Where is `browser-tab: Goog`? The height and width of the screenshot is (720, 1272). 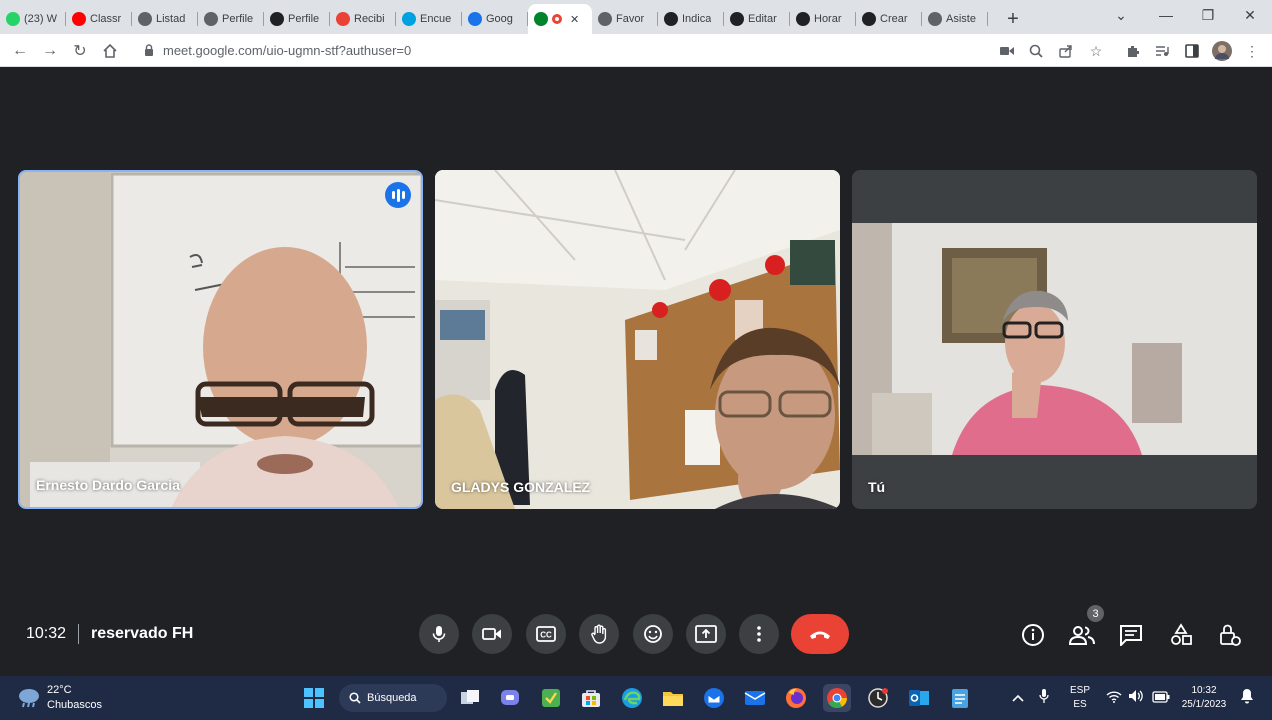 browser-tab: Goog is located at coordinates (495, 19).